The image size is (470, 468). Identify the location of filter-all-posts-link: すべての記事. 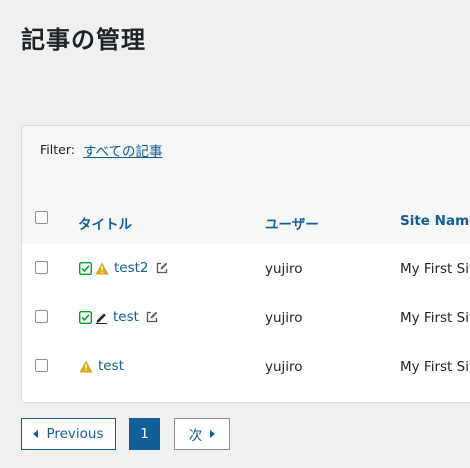
(123, 150).